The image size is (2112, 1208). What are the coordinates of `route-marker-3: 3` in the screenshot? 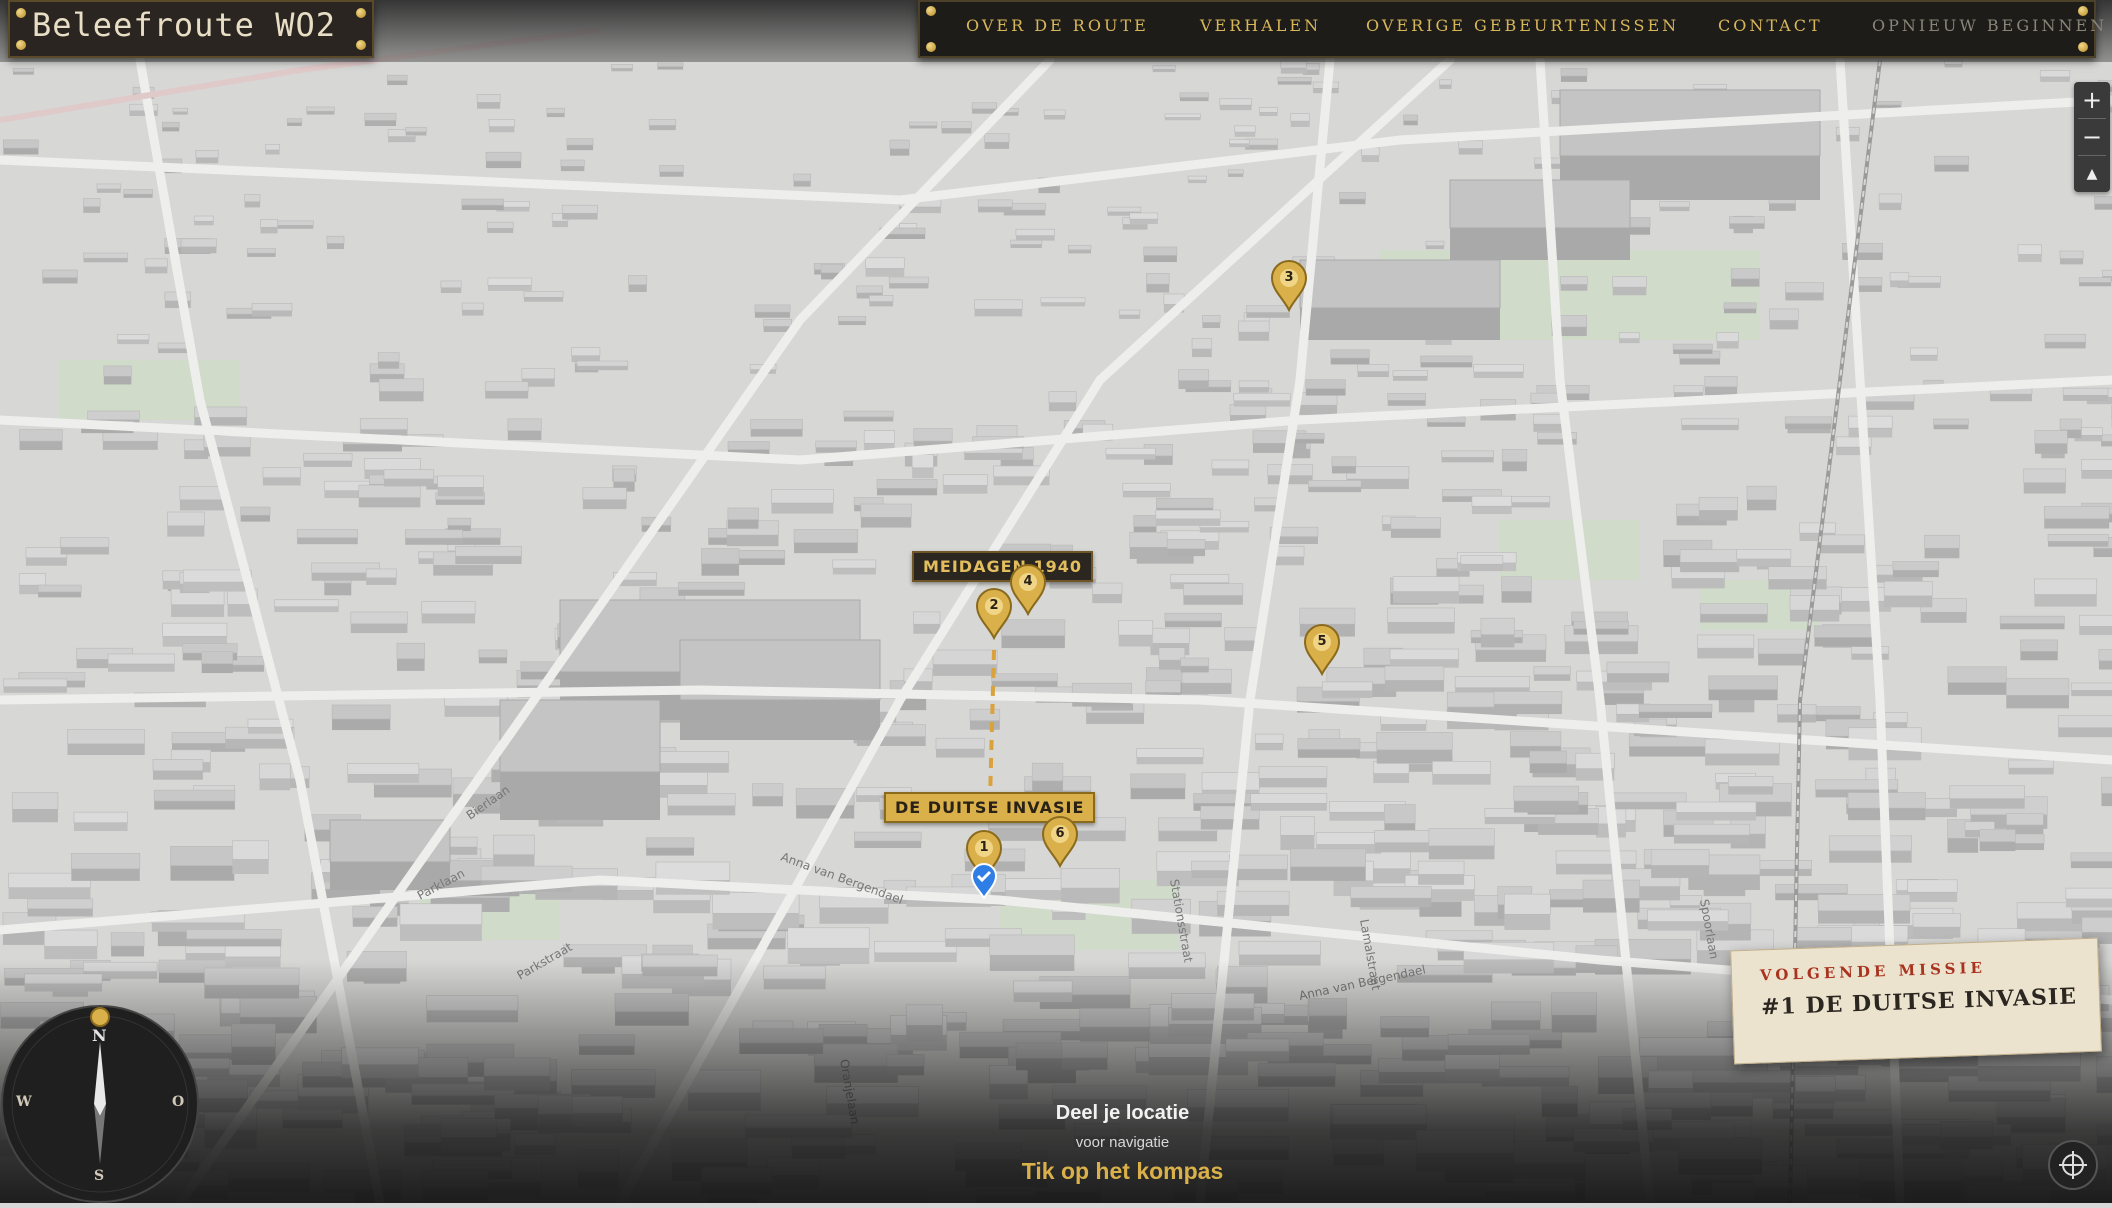 It's located at (1289, 286).